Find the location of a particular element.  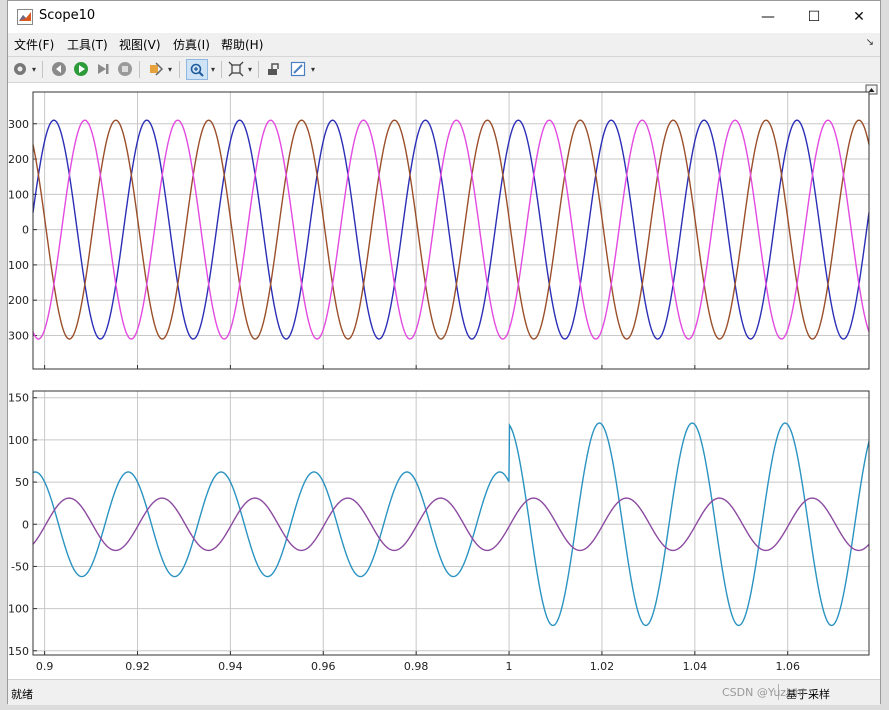

menu-help: 帮助(H) is located at coordinates (242, 44).